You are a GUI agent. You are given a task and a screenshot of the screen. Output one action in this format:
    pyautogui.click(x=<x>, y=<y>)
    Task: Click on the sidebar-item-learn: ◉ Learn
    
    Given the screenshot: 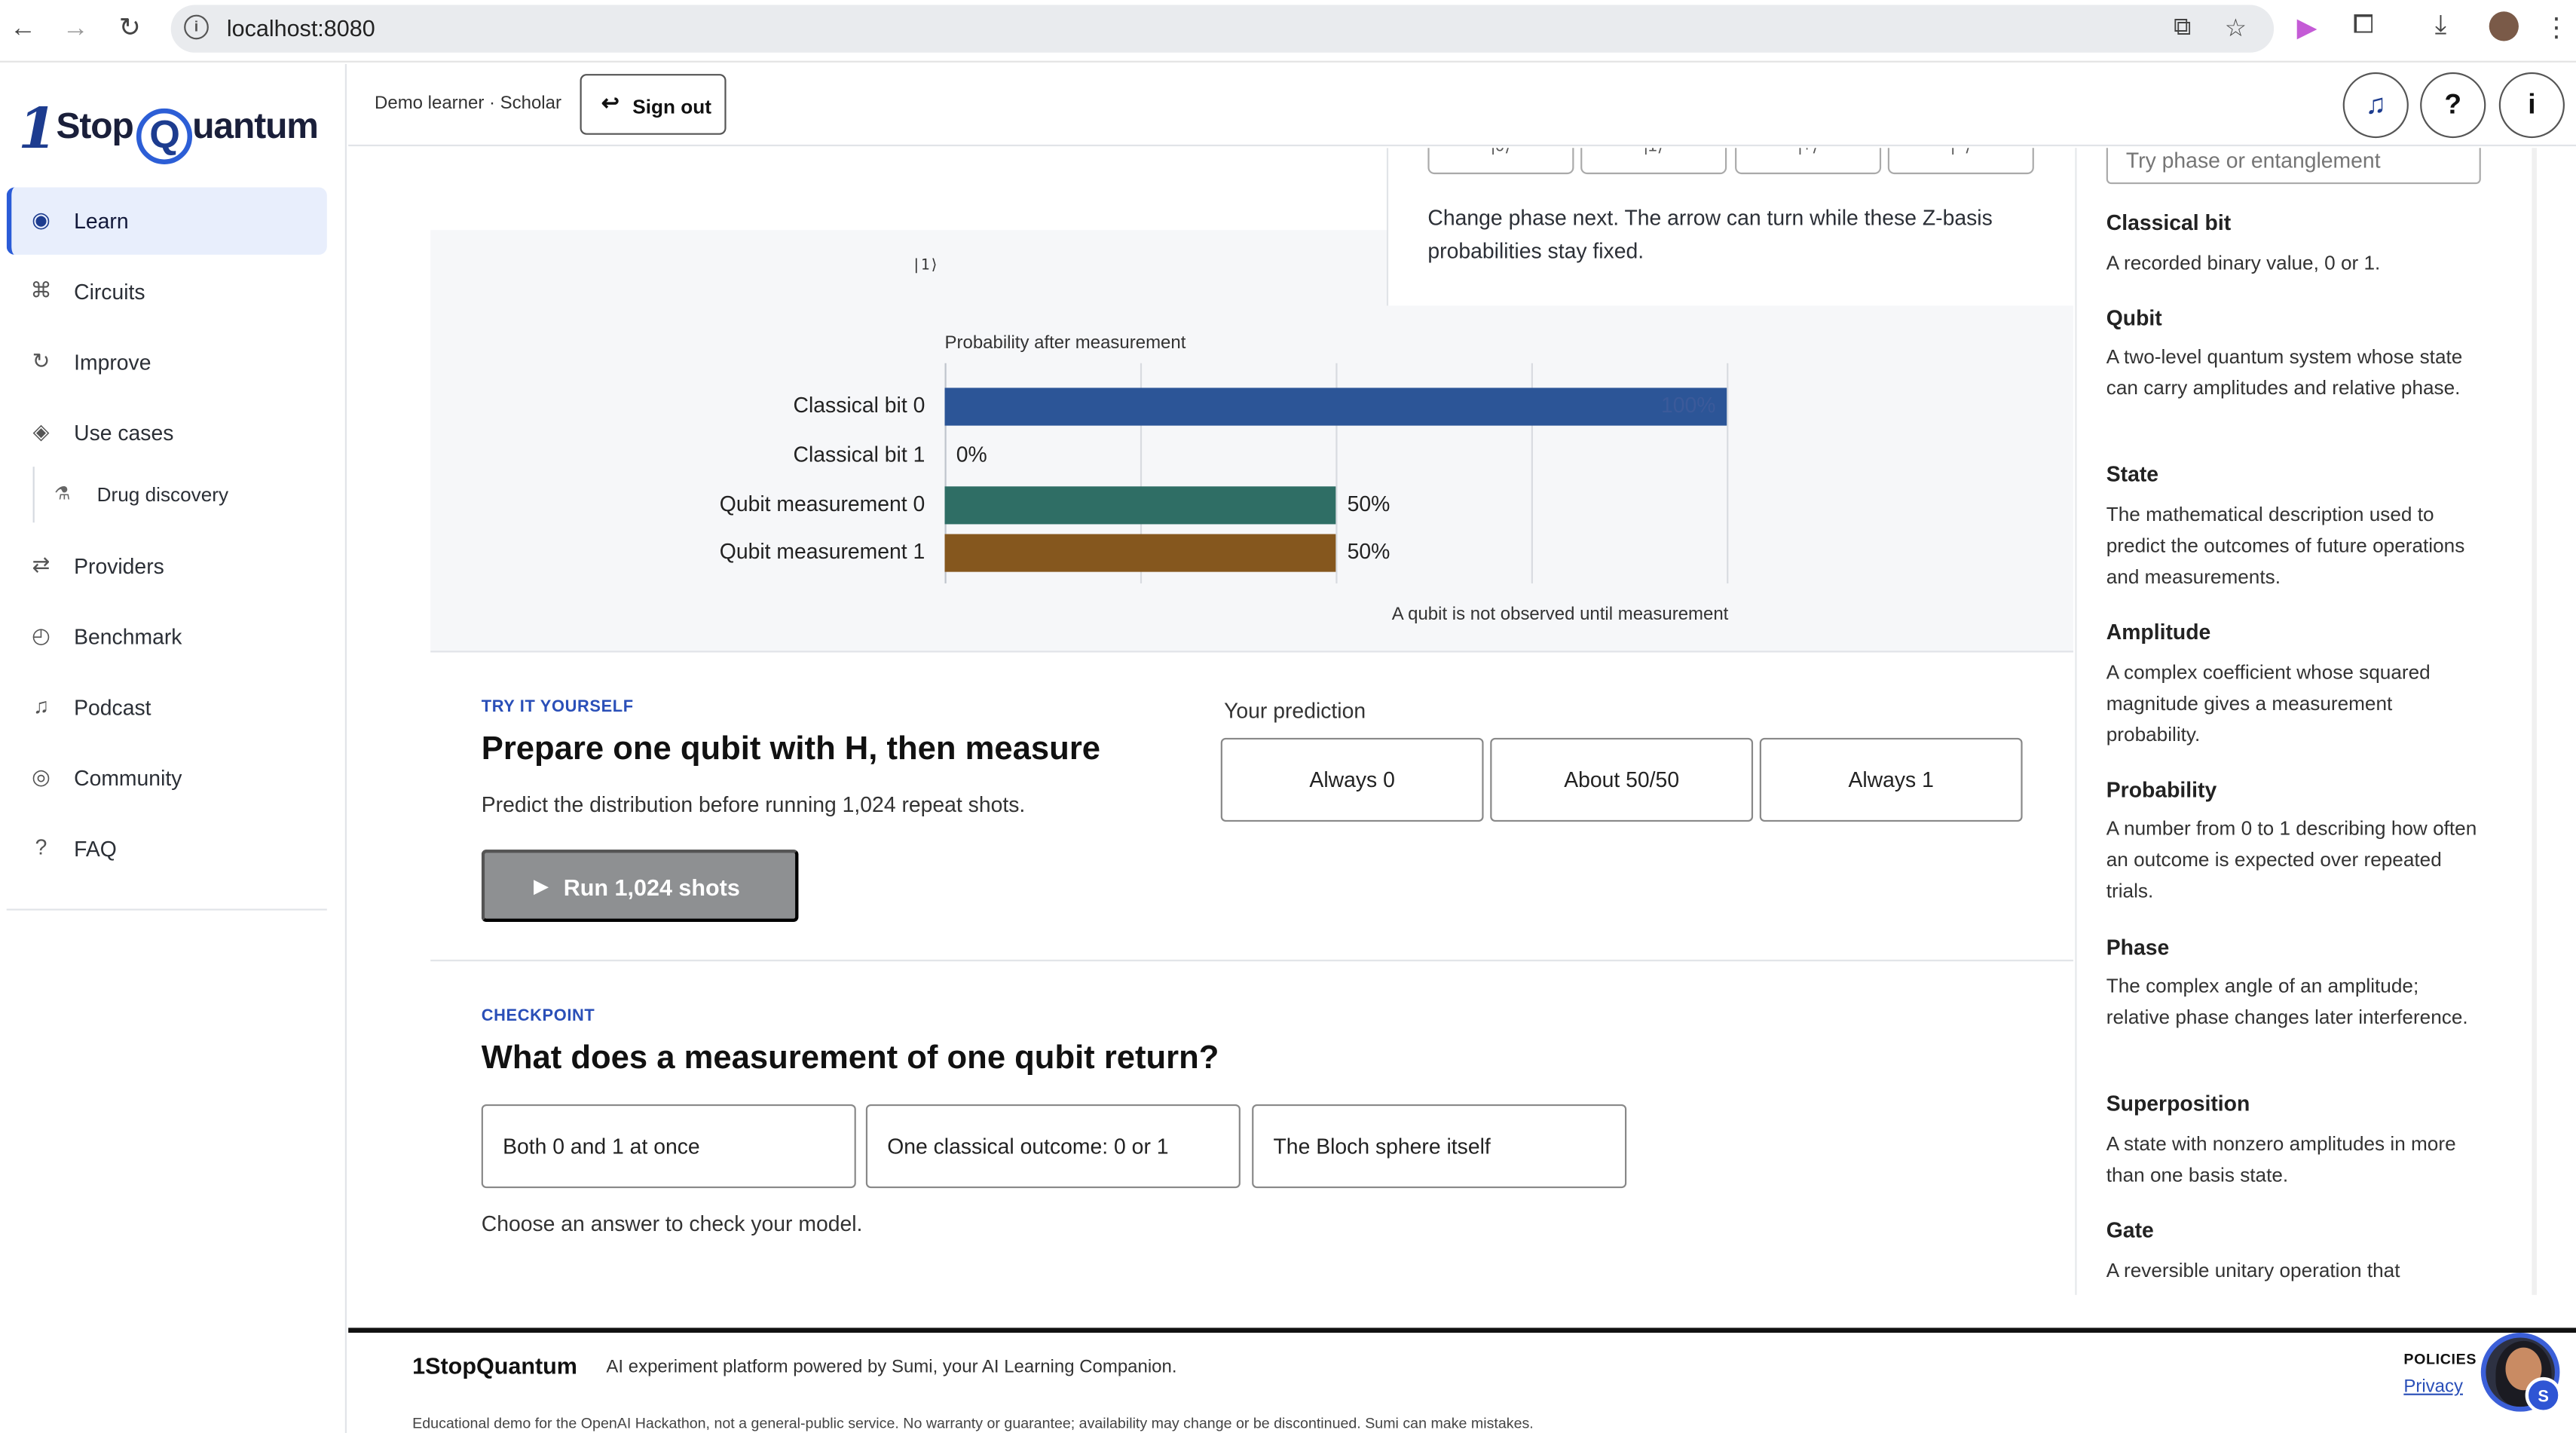 What is the action you would take?
    pyautogui.click(x=166, y=221)
    